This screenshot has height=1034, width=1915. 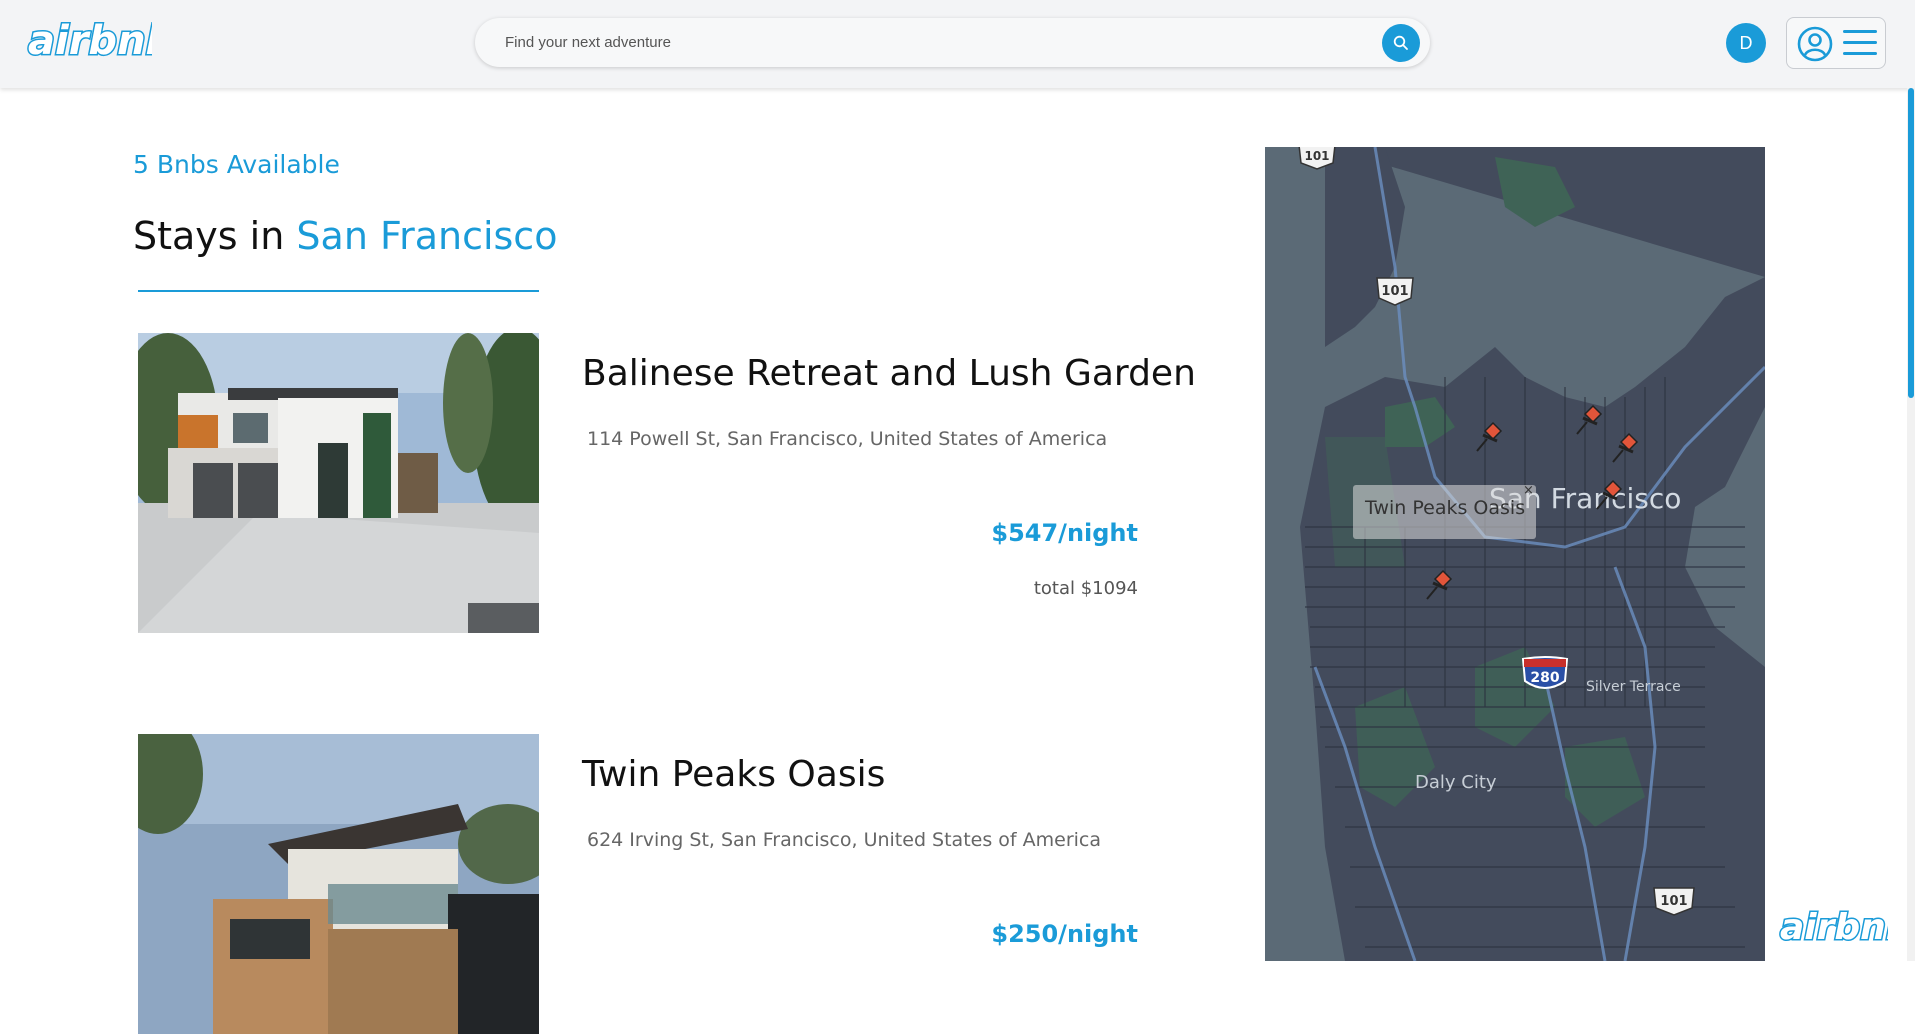 I want to click on search-bar, so click(x=952, y=42).